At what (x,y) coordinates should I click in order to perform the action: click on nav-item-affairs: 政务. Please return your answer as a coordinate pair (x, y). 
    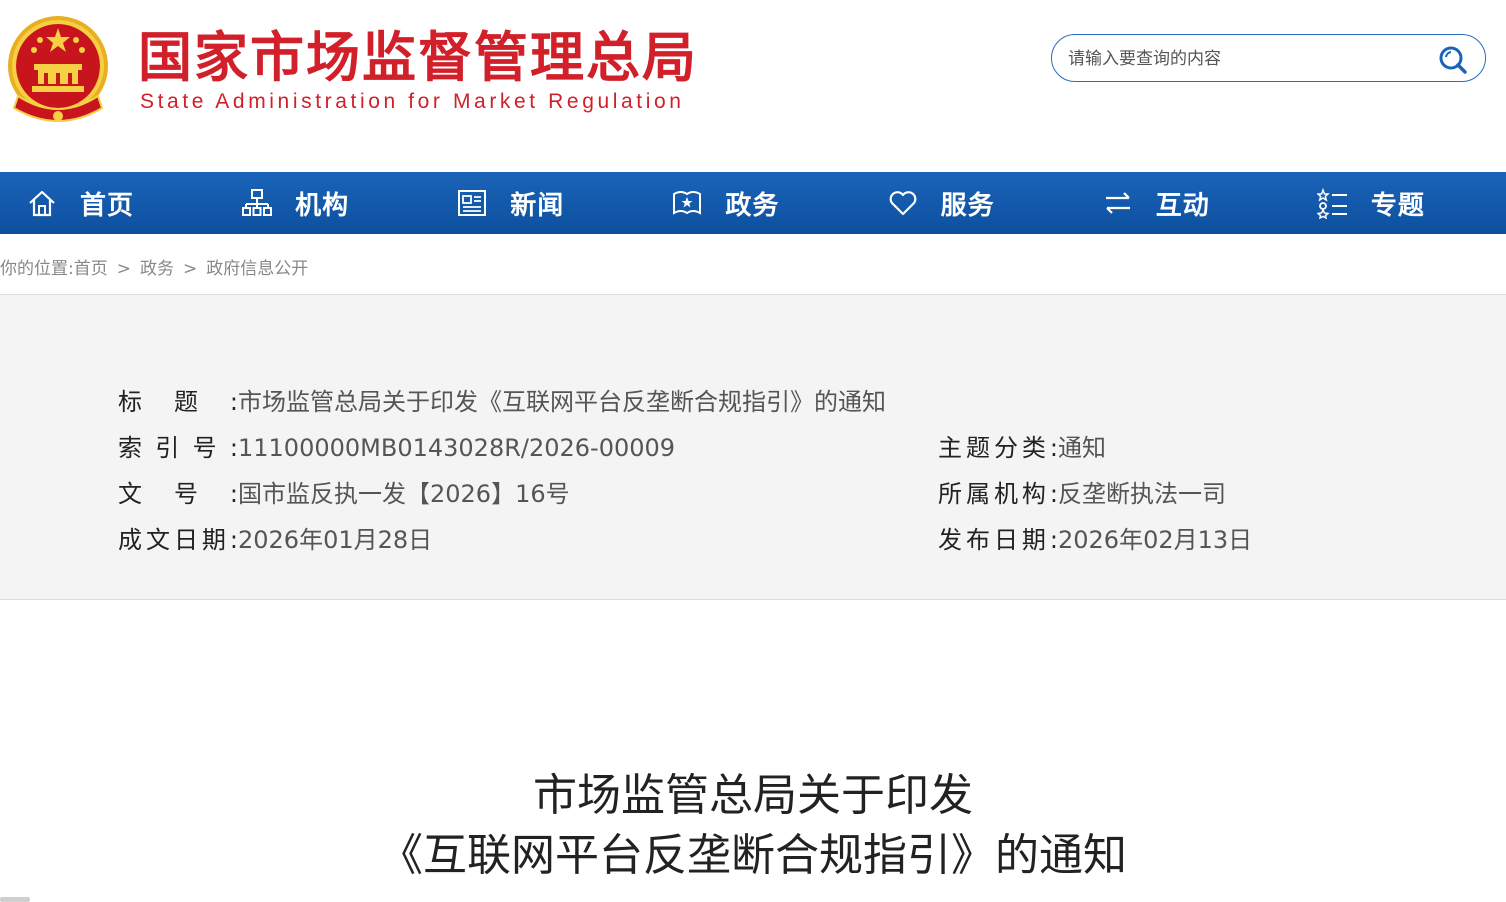
    Looking at the image, I should click on (752, 203).